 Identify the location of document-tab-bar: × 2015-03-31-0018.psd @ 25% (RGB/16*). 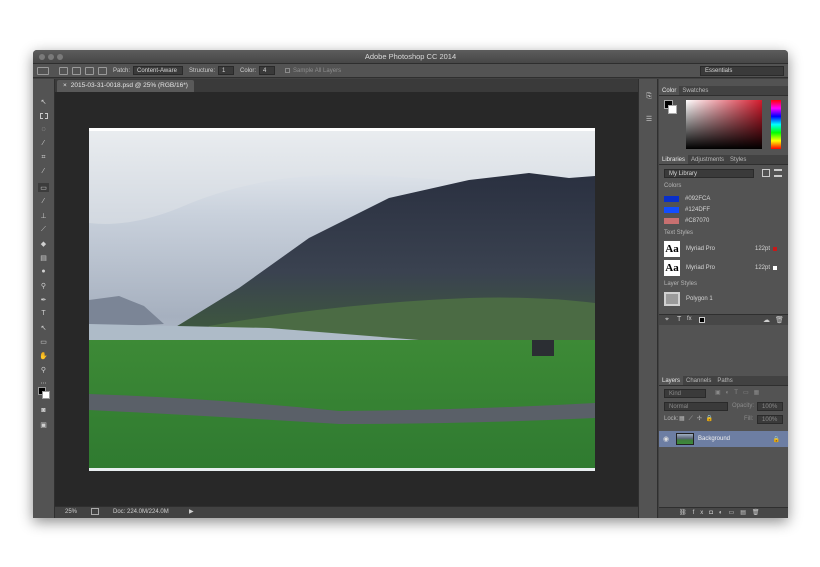
(346, 85).